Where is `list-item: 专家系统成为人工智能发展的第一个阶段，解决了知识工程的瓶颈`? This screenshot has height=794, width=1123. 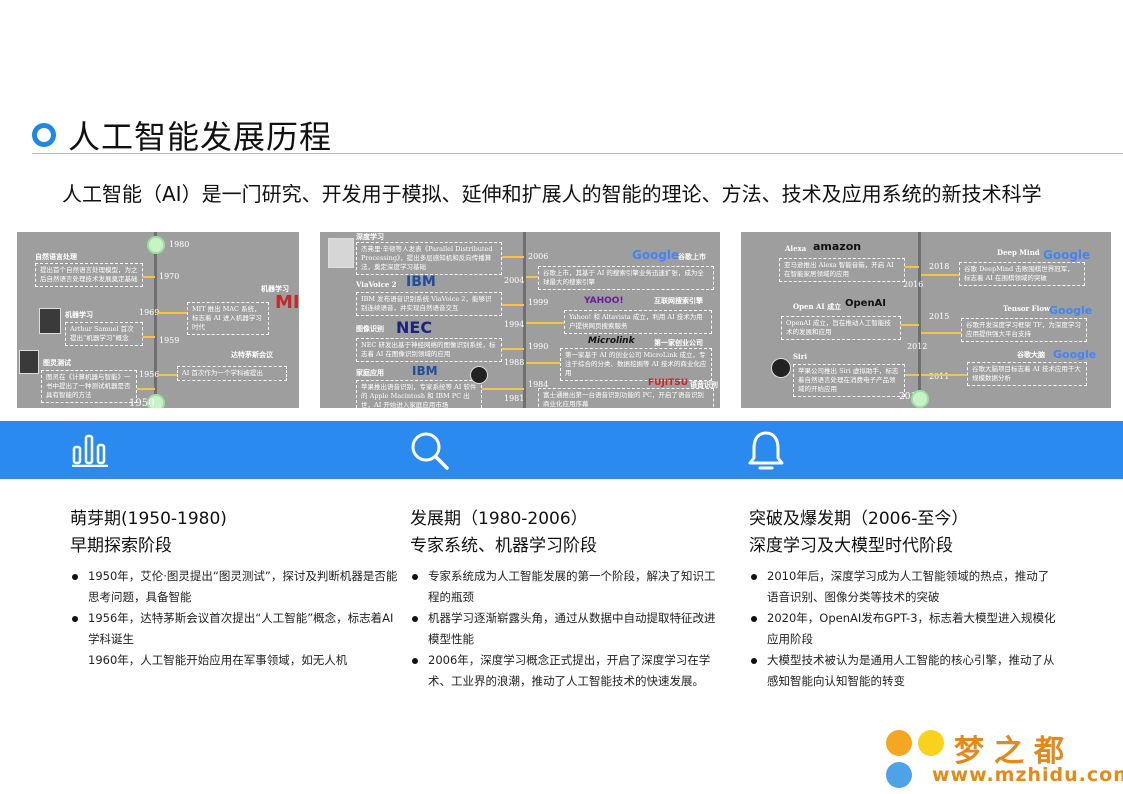 list-item: 专家系统成为人工智能发展的第一个阶段，解决了知识工程的瓶颈 is located at coordinates (565, 587).